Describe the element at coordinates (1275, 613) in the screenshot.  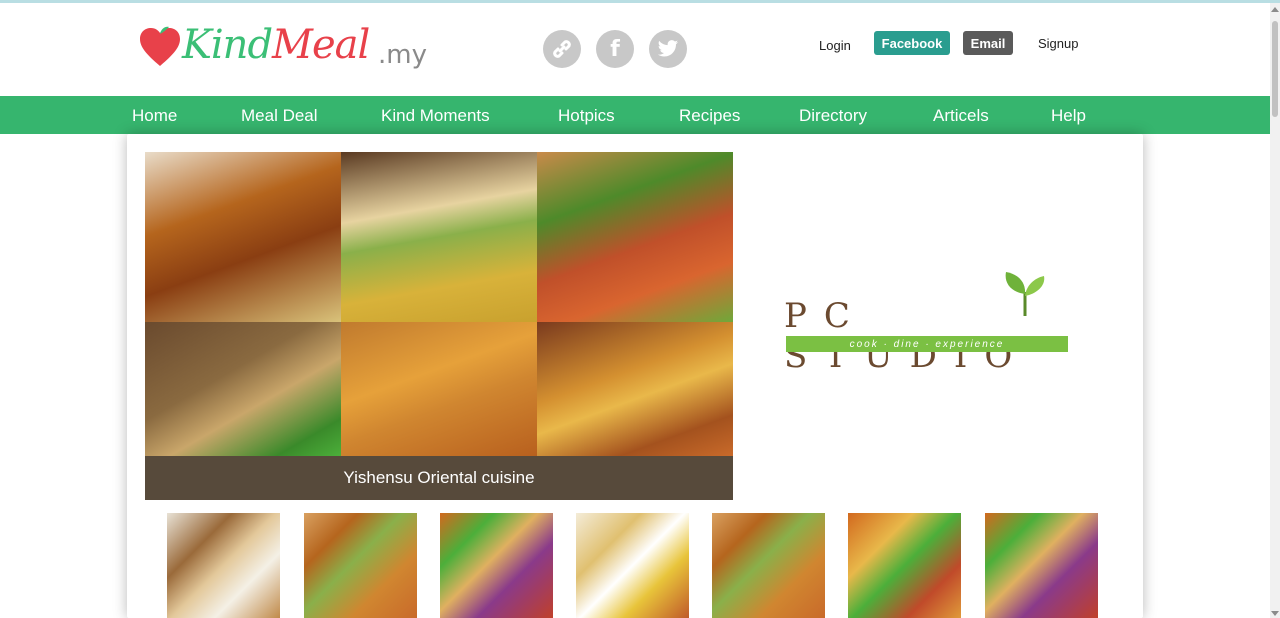
I see `scroll-down-icon` at that location.